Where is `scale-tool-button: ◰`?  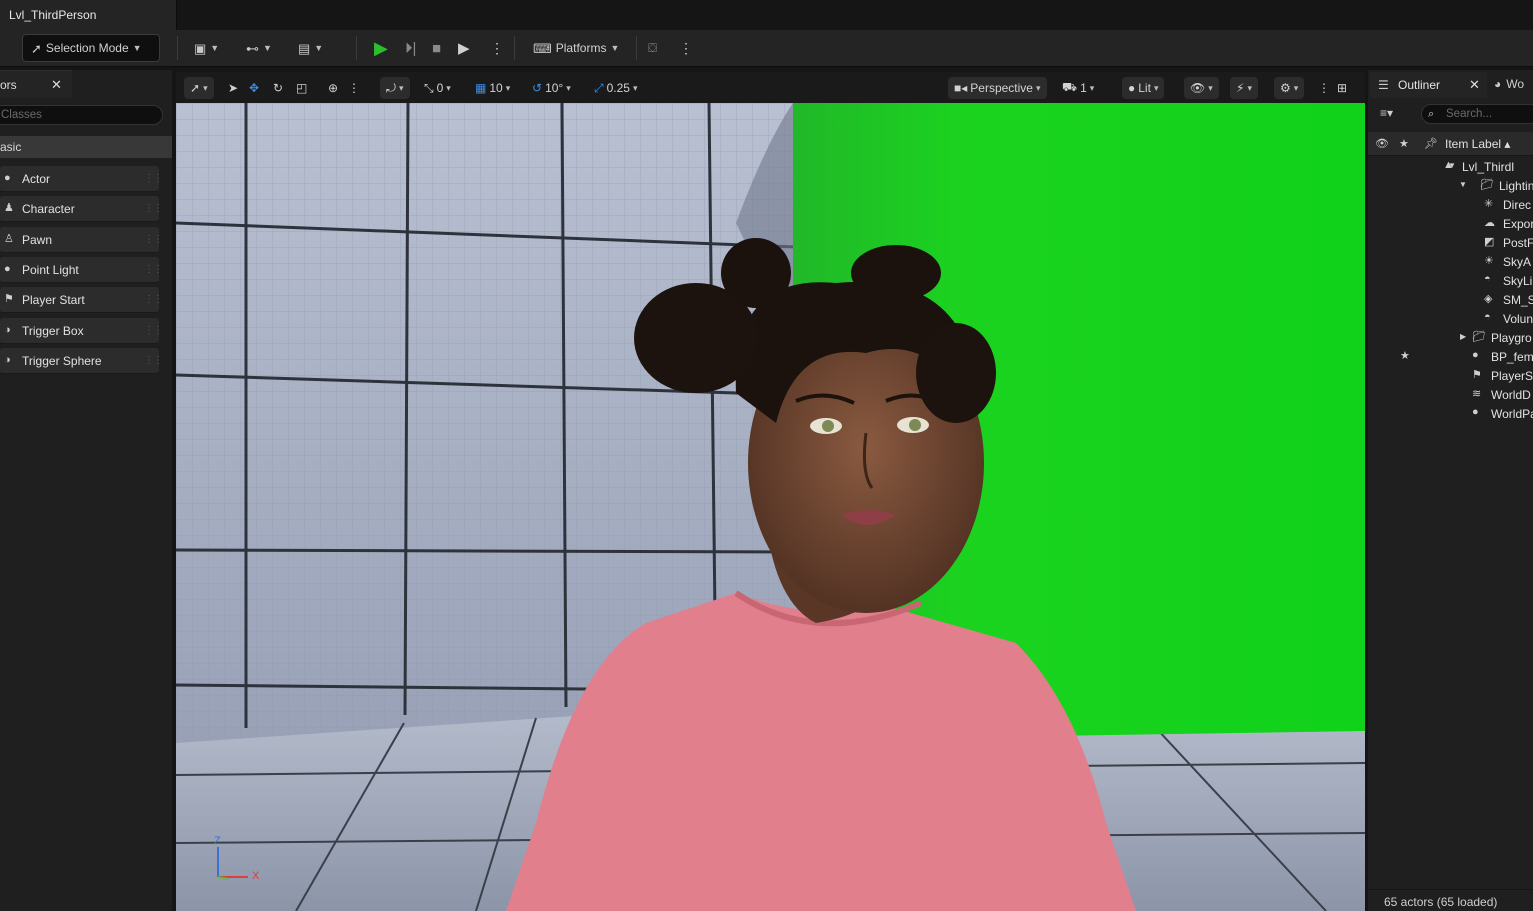 scale-tool-button: ◰ is located at coordinates (301, 88).